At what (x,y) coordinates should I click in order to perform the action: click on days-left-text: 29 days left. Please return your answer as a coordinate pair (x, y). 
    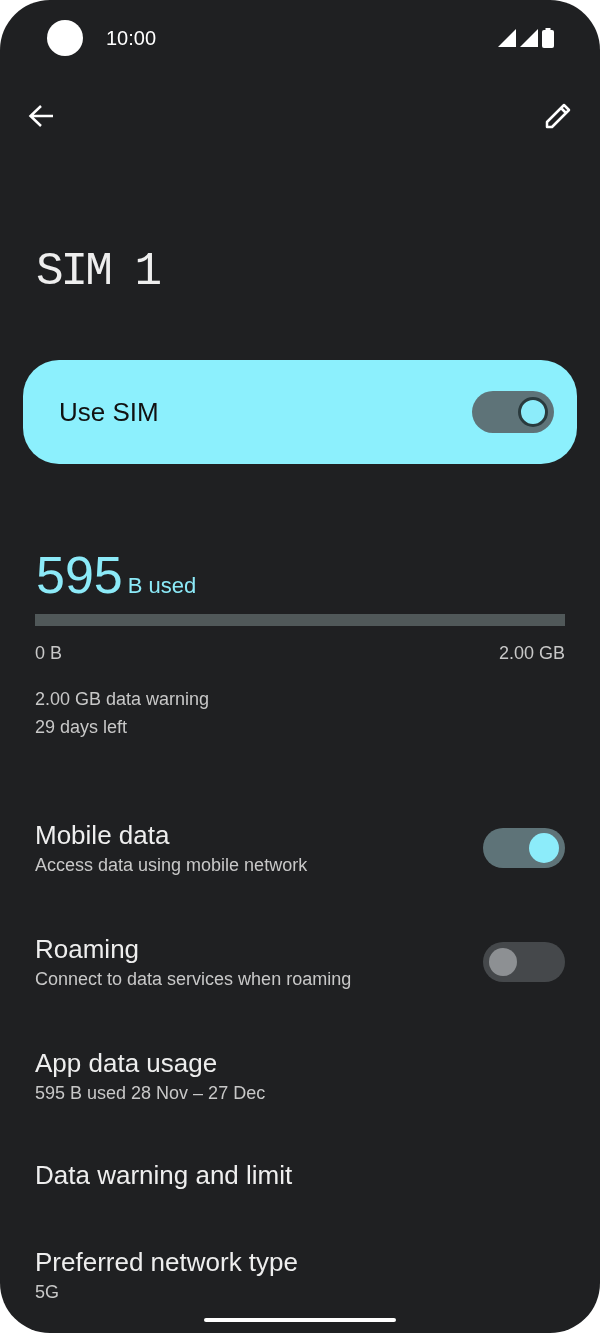
    Looking at the image, I should click on (82, 727).